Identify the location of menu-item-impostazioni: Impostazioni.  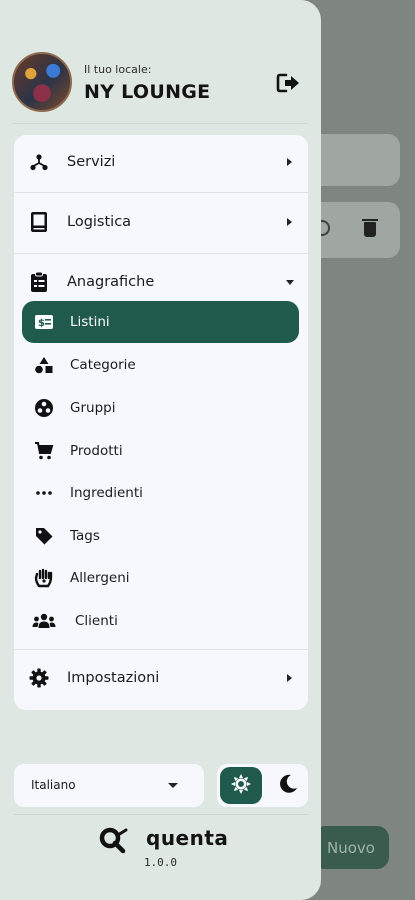
(161, 678).